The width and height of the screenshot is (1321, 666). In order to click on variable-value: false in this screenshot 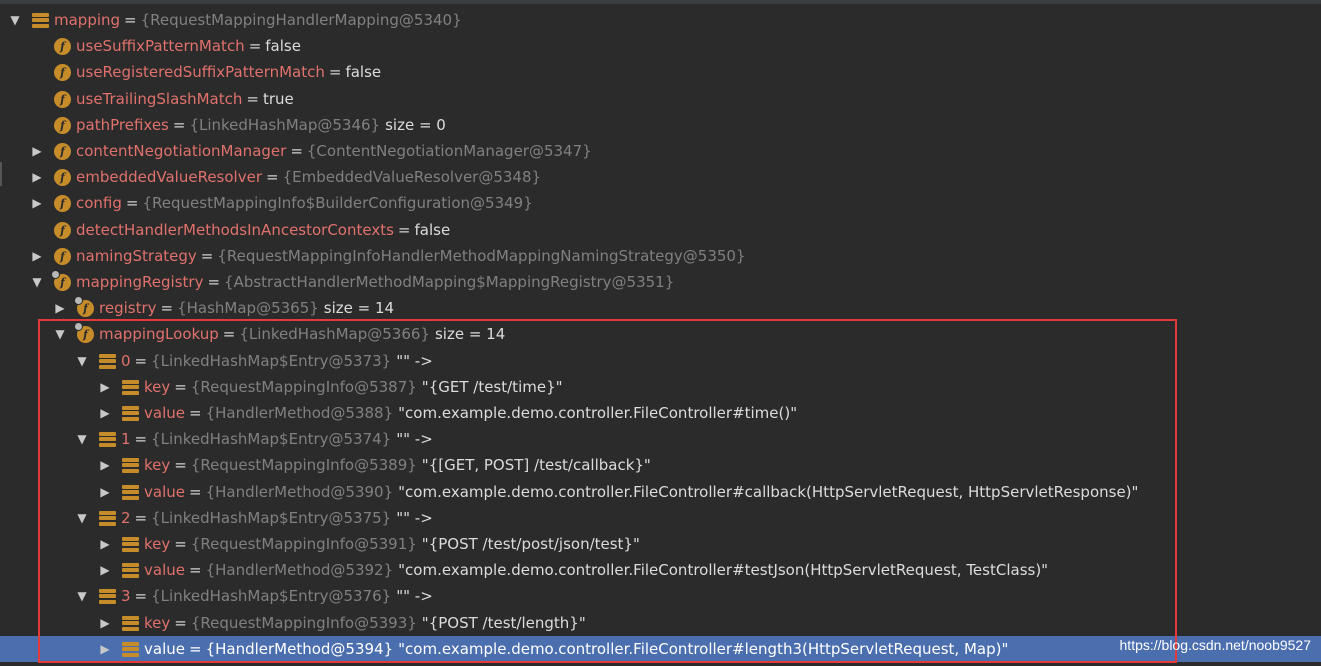, I will do `click(283, 46)`.